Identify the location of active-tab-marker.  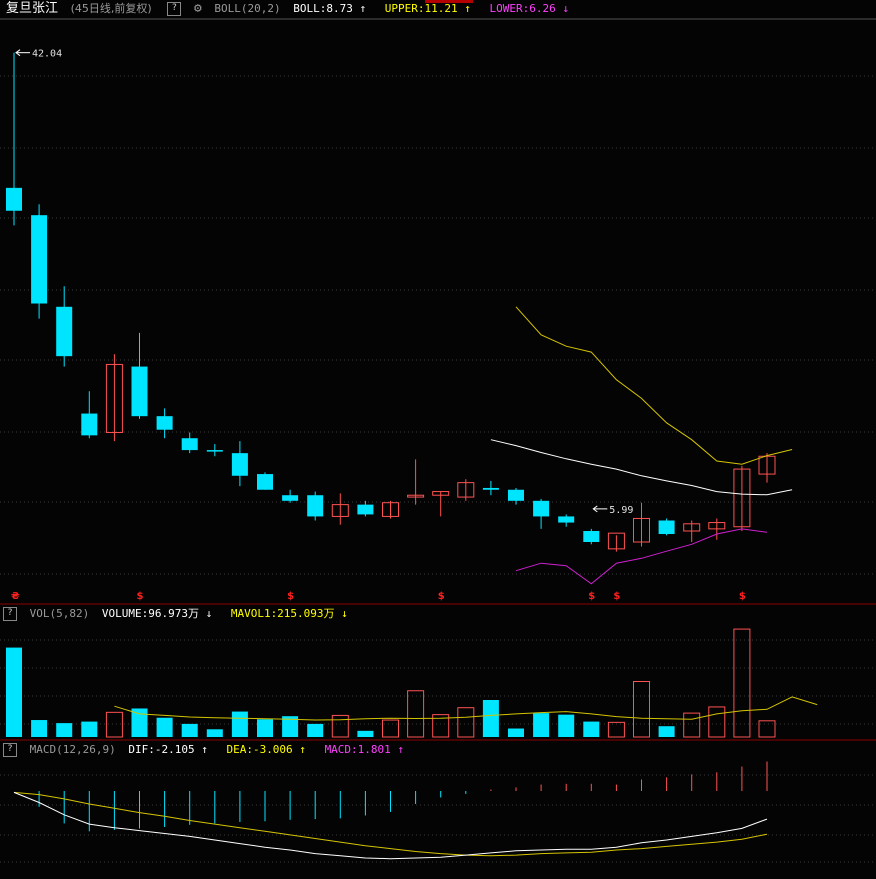
(449, 1).